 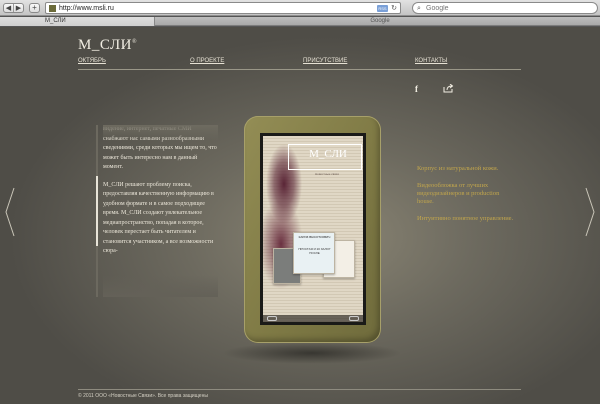 What do you see at coordinates (52, 8) in the screenshot?
I see `site-favicon-icon` at bounding box center [52, 8].